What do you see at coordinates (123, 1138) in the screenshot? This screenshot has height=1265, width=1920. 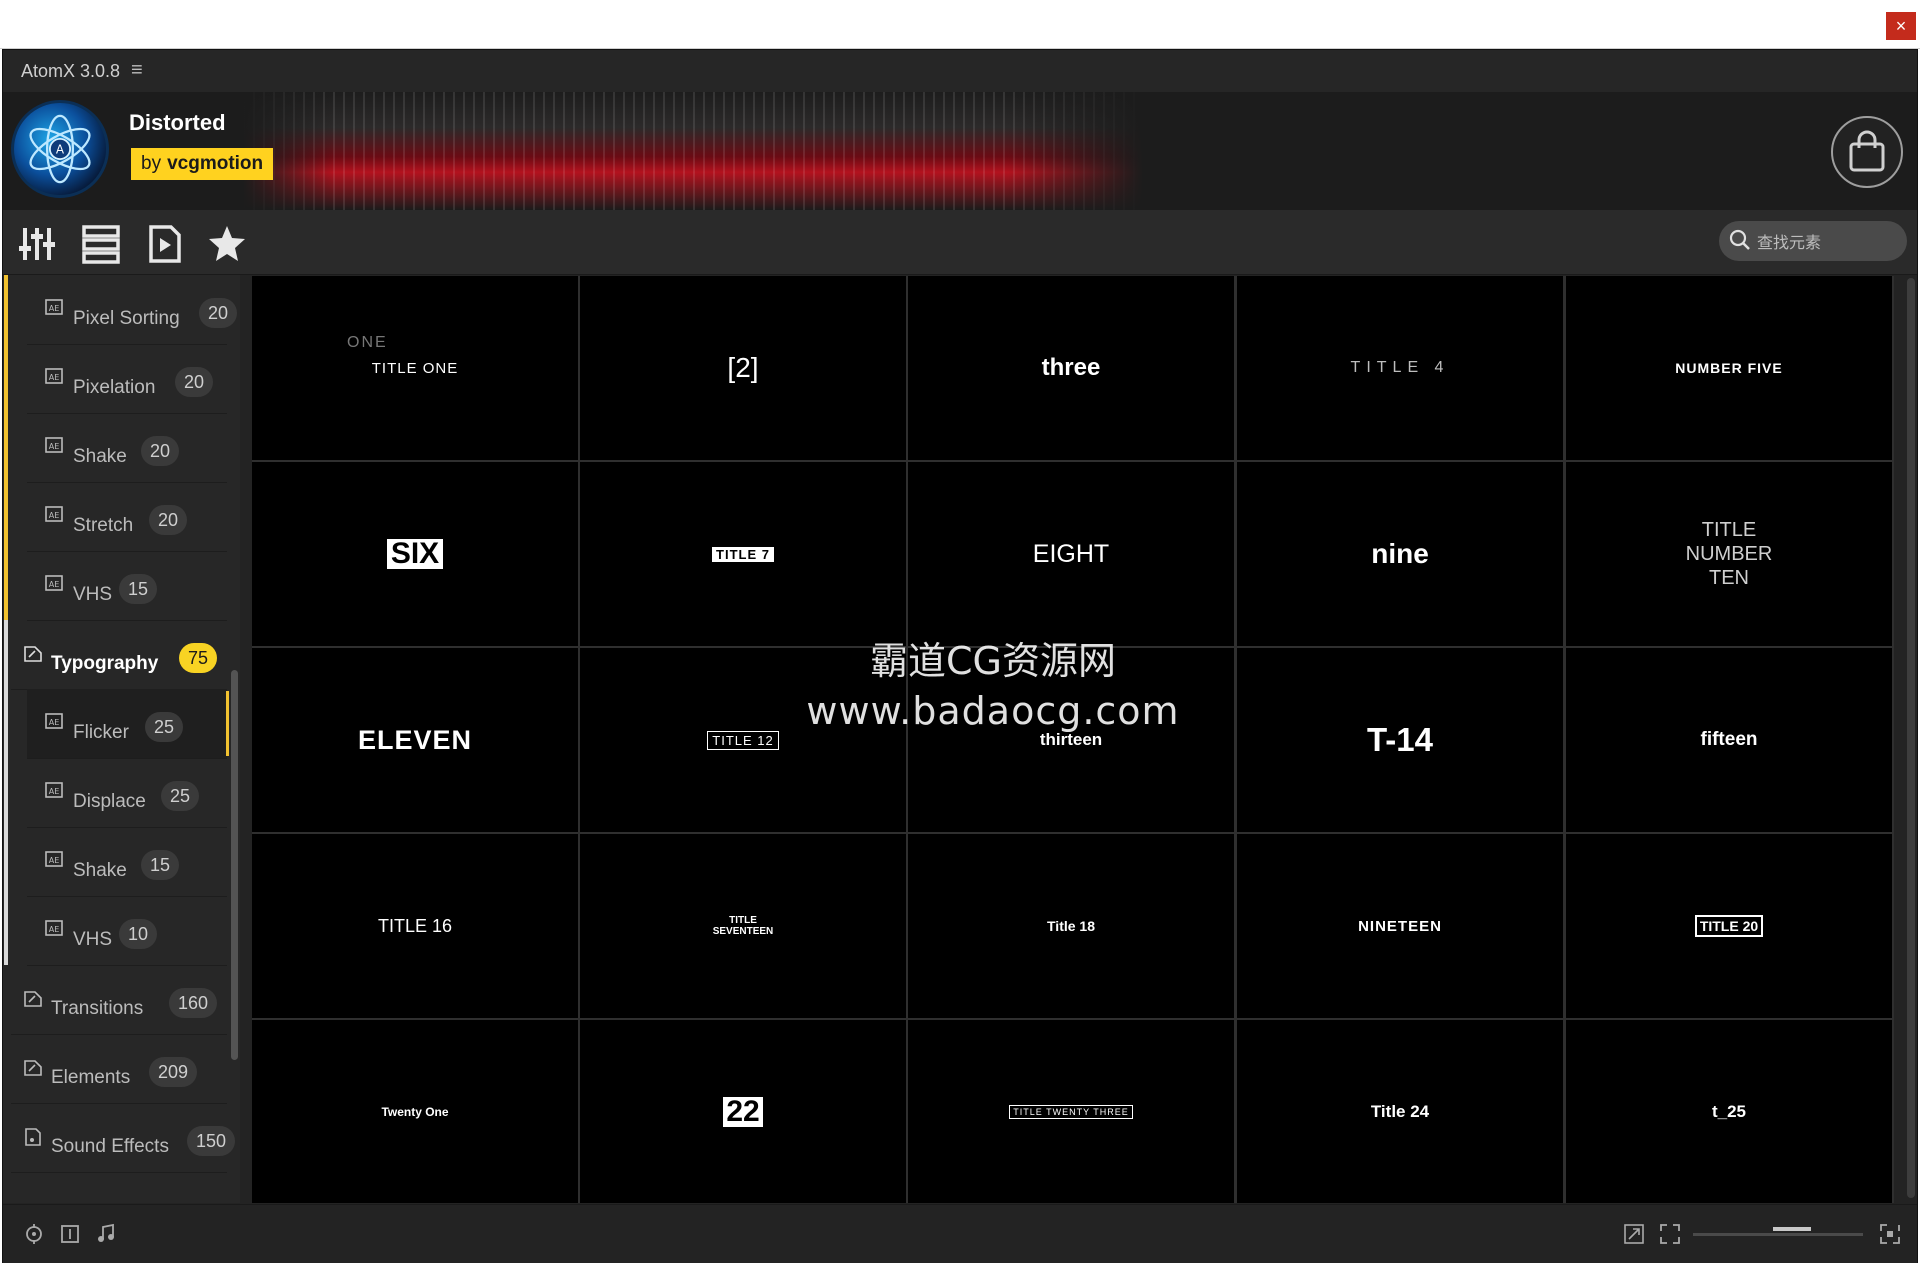 I see `sidebar-category-sound-effects: Sound Effects 150` at bounding box center [123, 1138].